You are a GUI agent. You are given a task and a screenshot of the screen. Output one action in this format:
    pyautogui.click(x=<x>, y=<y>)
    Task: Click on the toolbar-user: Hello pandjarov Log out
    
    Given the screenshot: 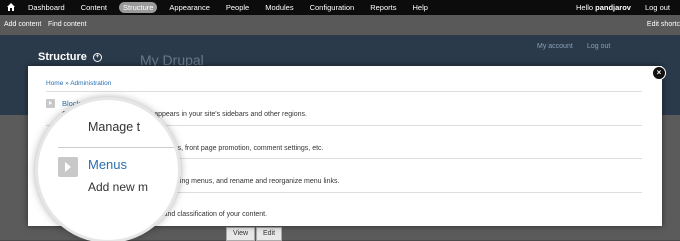 What is the action you would take?
    pyautogui.click(x=623, y=7)
    